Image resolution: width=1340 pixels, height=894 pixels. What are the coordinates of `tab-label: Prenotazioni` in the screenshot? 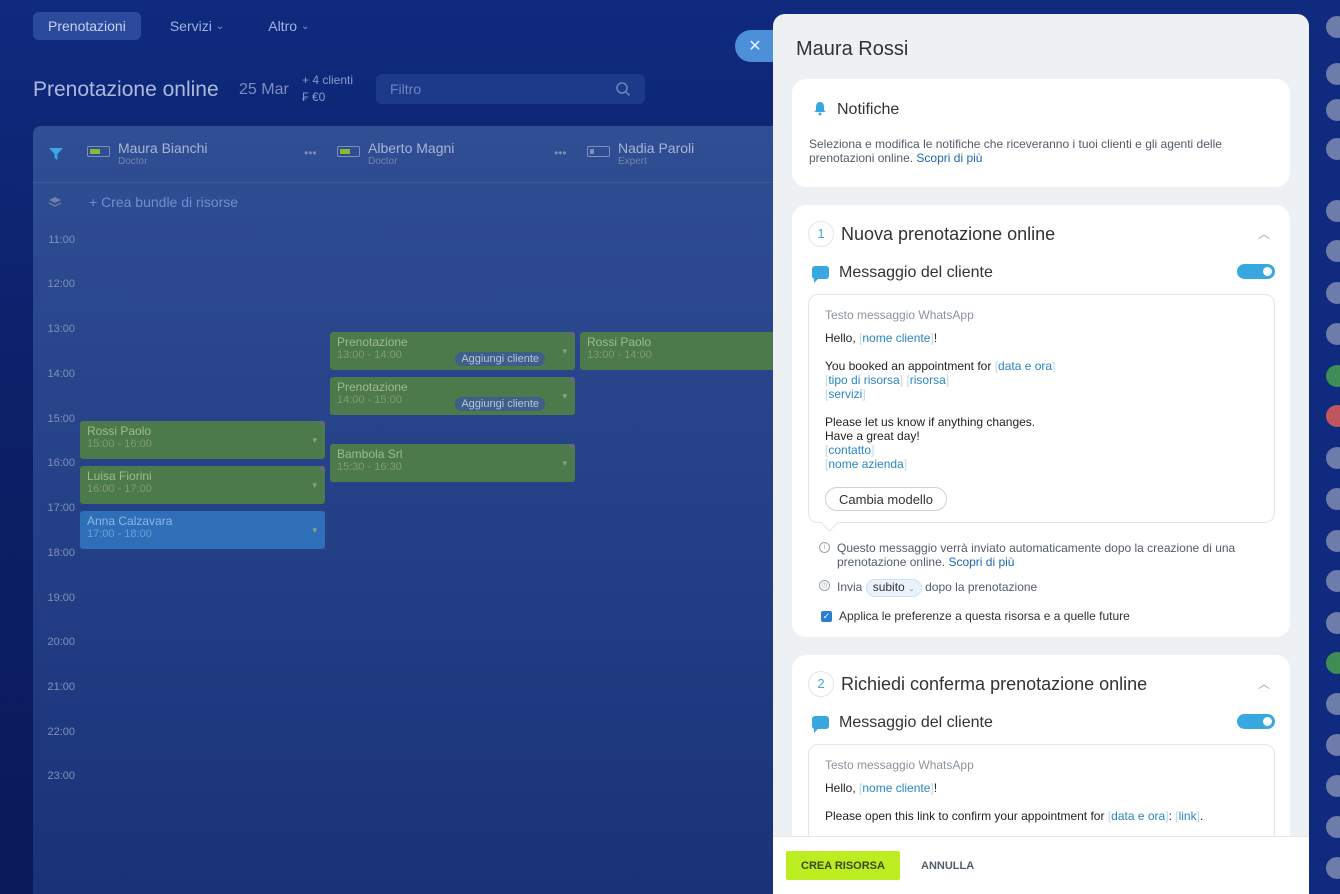 It's located at (87, 26).